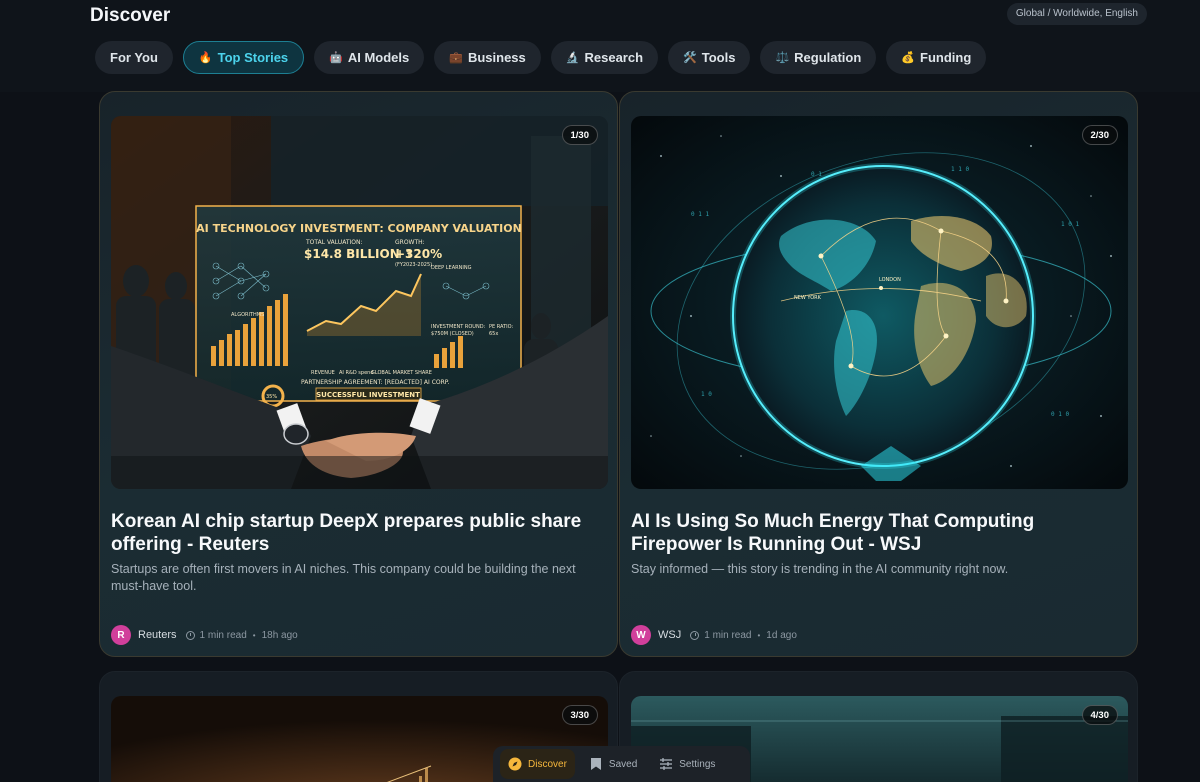  Describe the element at coordinates (1076, 14) in the screenshot. I see `region-selector: Global / Worldwide, English` at that location.